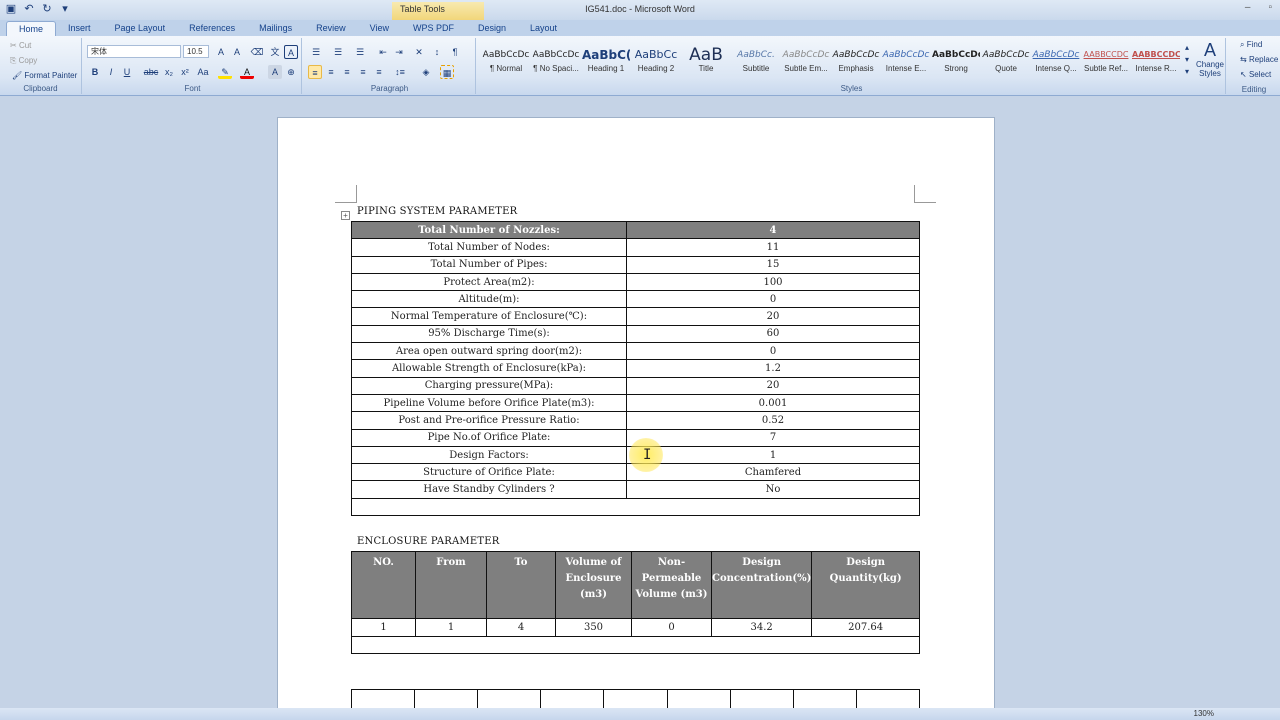 The height and width of the screenshot is (720, 1280). I want to click on table-cell-value: 1.2, so click(773, 368).